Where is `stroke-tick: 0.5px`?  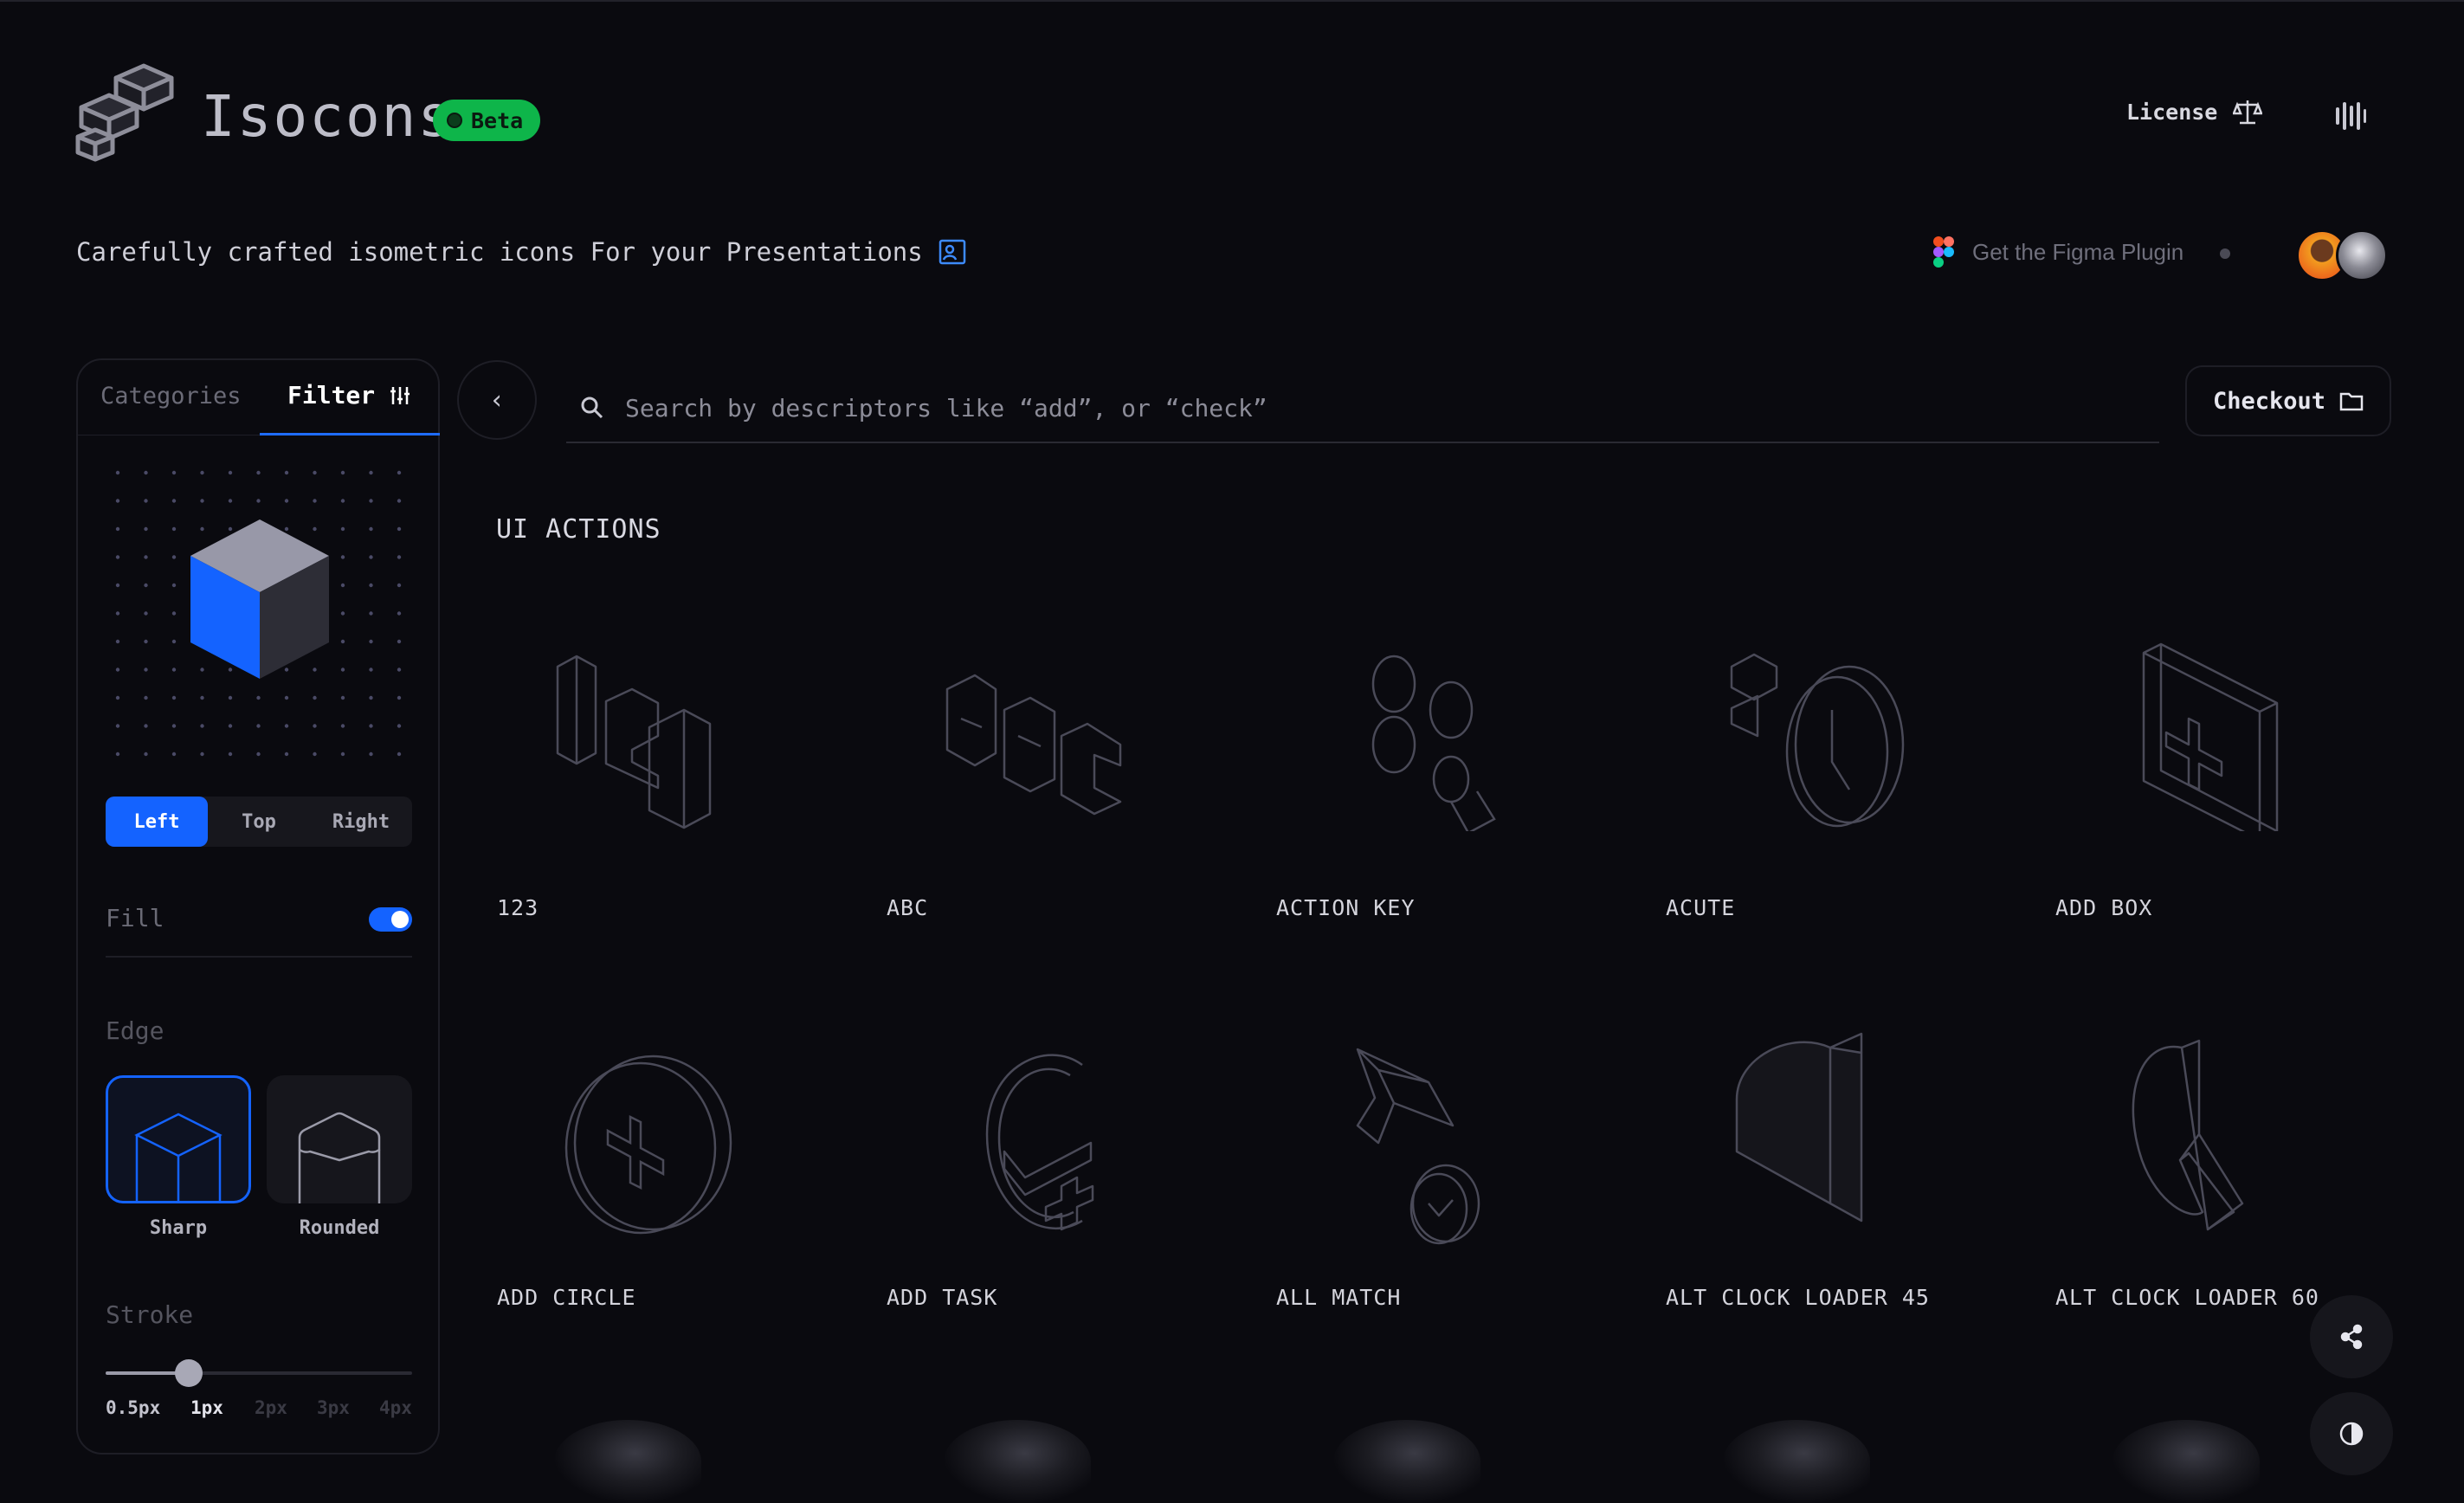 stroke-tick: 0.5px is located at coordinates (133, 1408).